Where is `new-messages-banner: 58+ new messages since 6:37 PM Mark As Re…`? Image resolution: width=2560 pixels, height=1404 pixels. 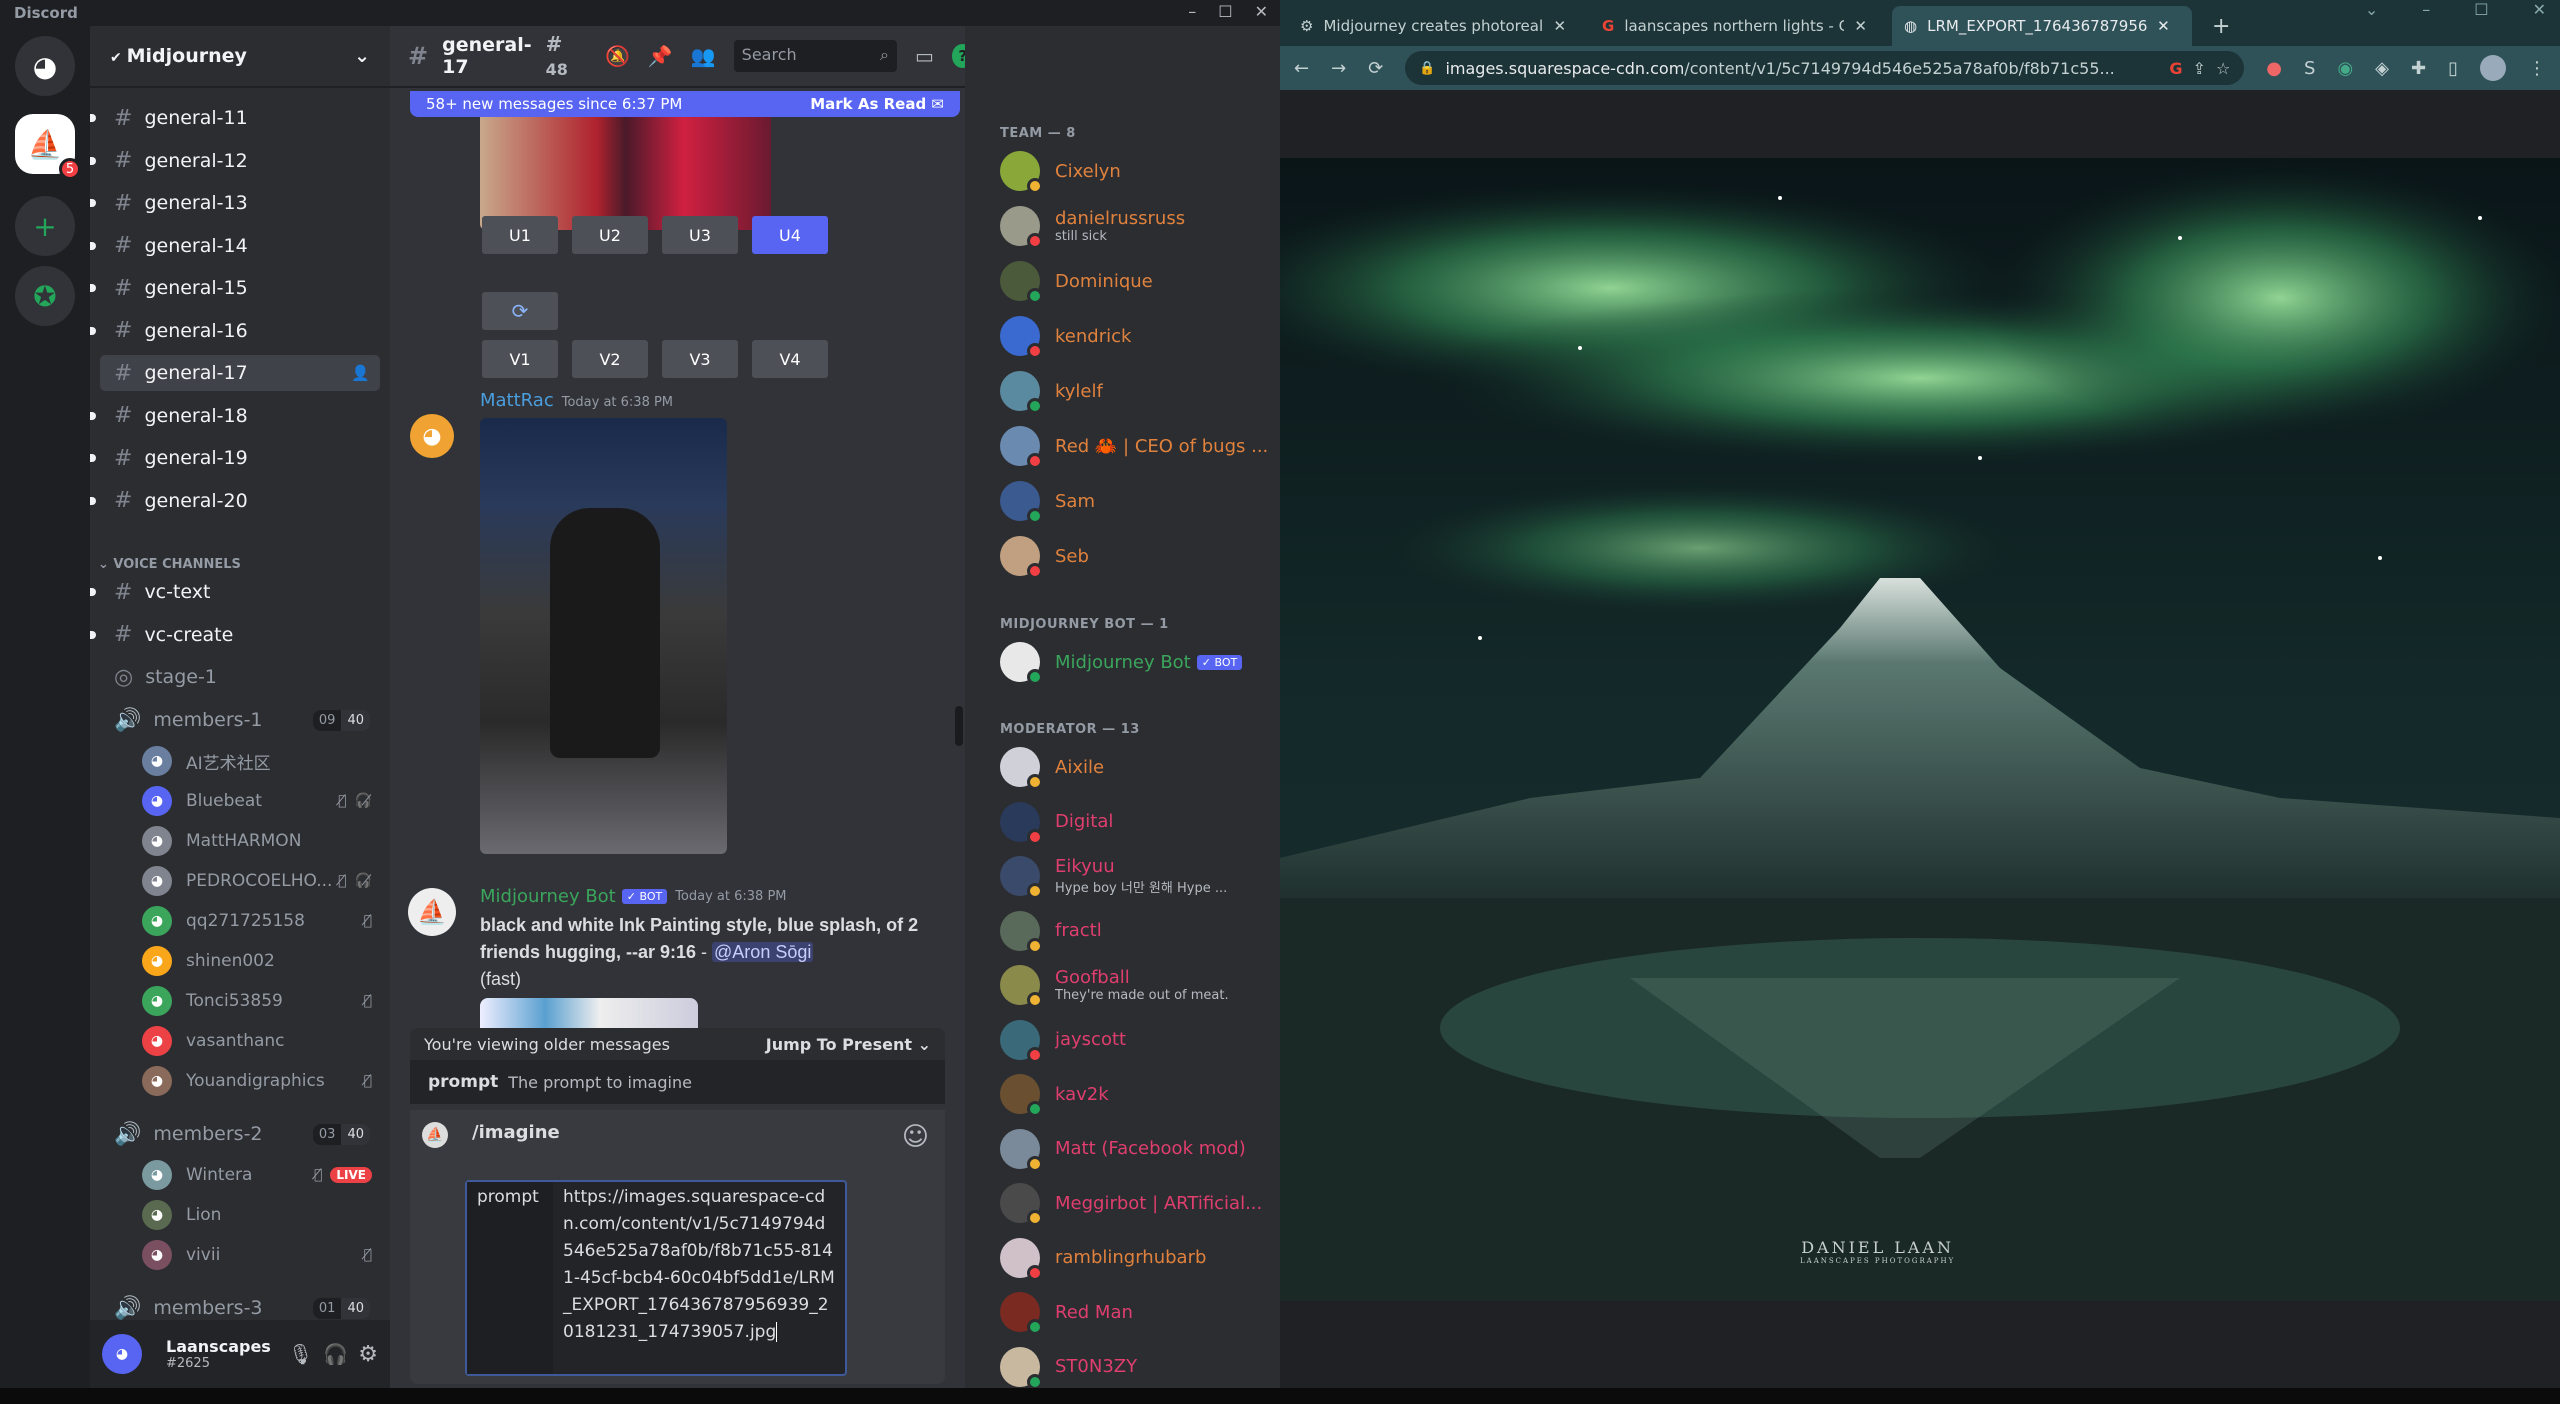
new-messages-banner: 58+ new messages since 6:37 PM Mark As Re… is located at coordinates (685, 104).